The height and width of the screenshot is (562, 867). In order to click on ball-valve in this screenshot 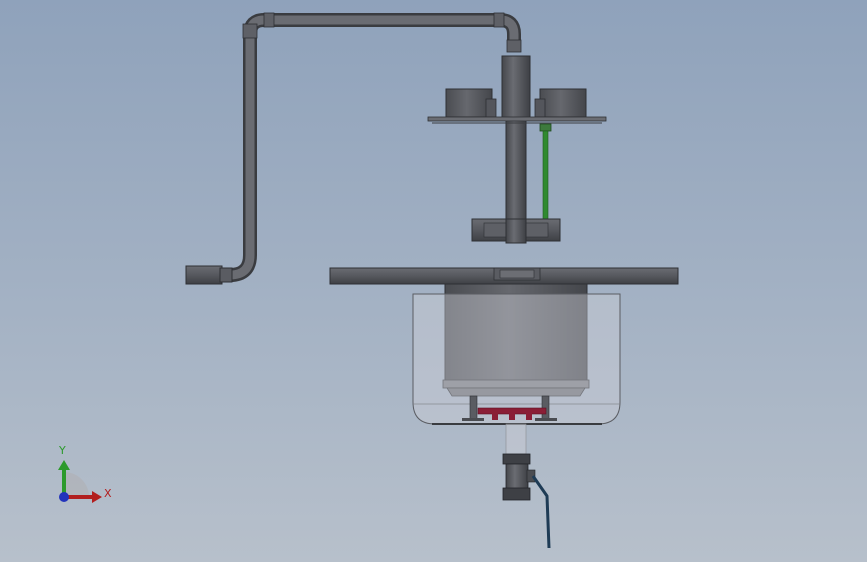, I will do `click(519, 477)`.